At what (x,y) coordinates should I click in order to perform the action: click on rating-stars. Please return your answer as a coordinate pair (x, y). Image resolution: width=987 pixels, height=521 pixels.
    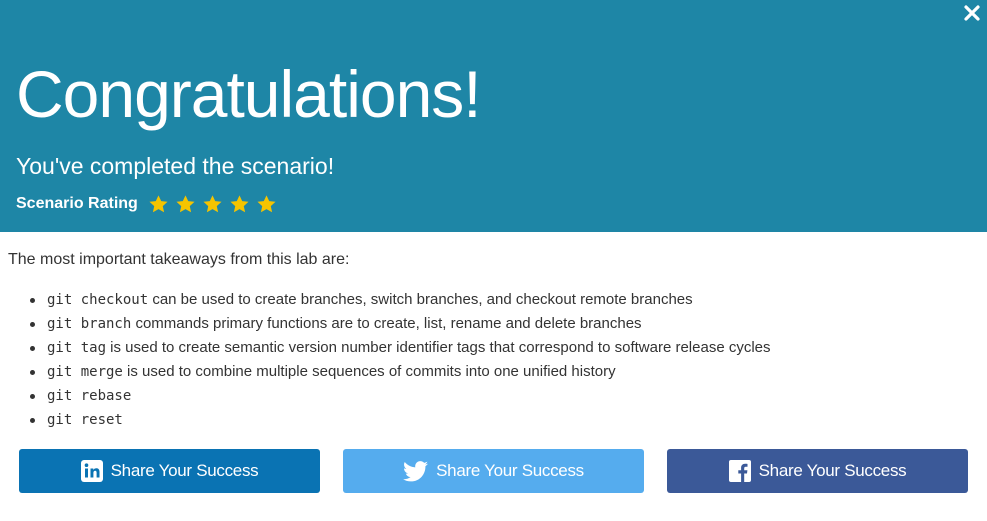
    Looking at the image, I should click on (212, 204).